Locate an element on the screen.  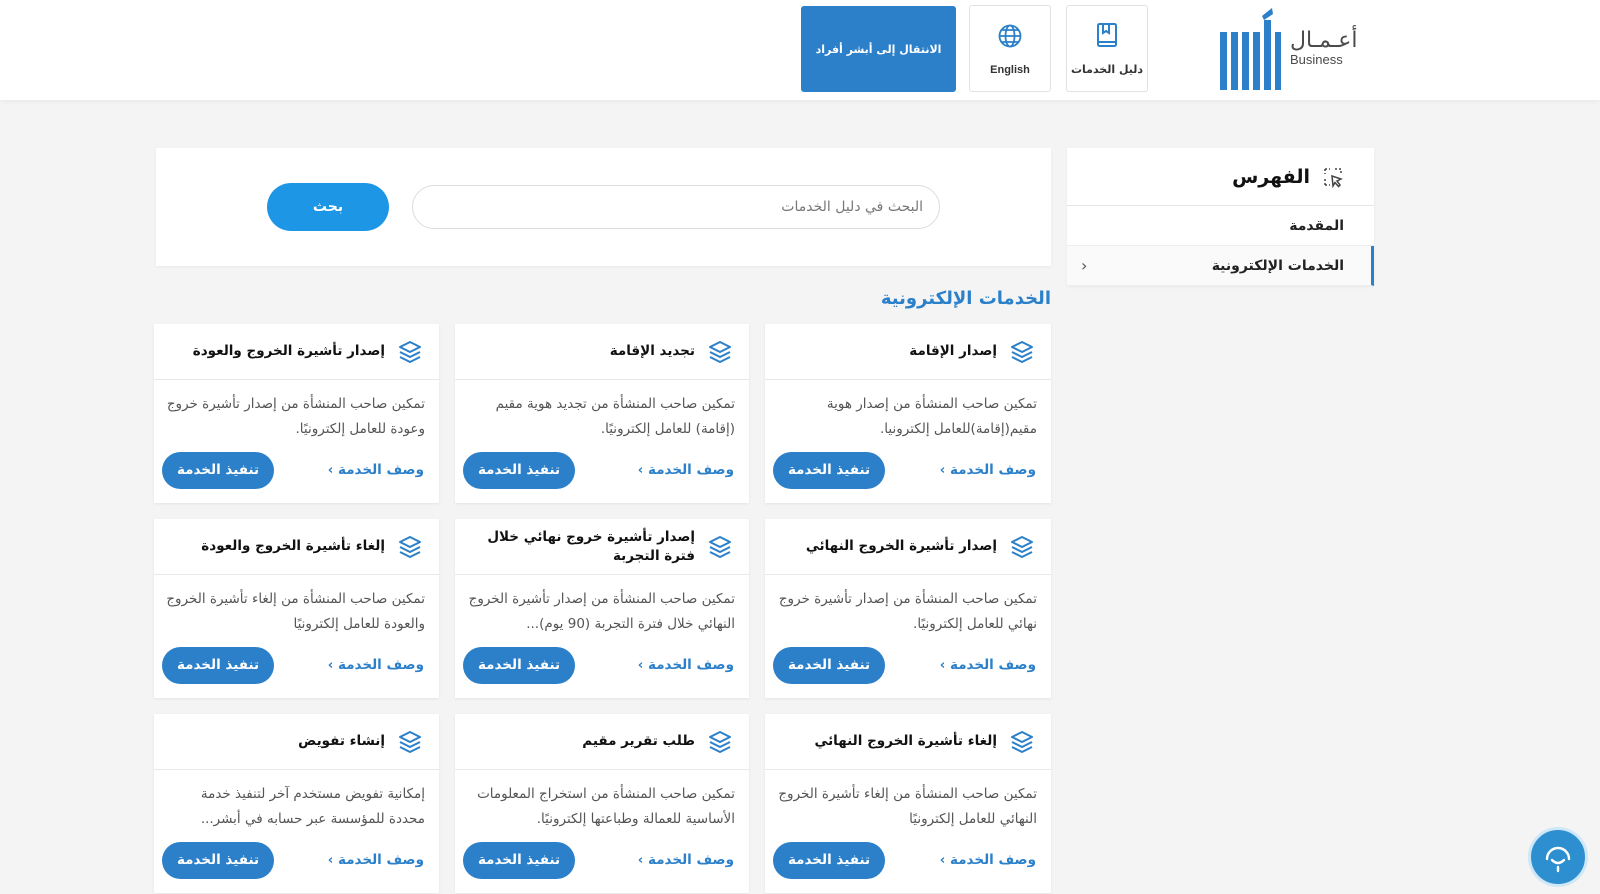
service-title: إصدار الإقامة is located at coordinates (953, 351).